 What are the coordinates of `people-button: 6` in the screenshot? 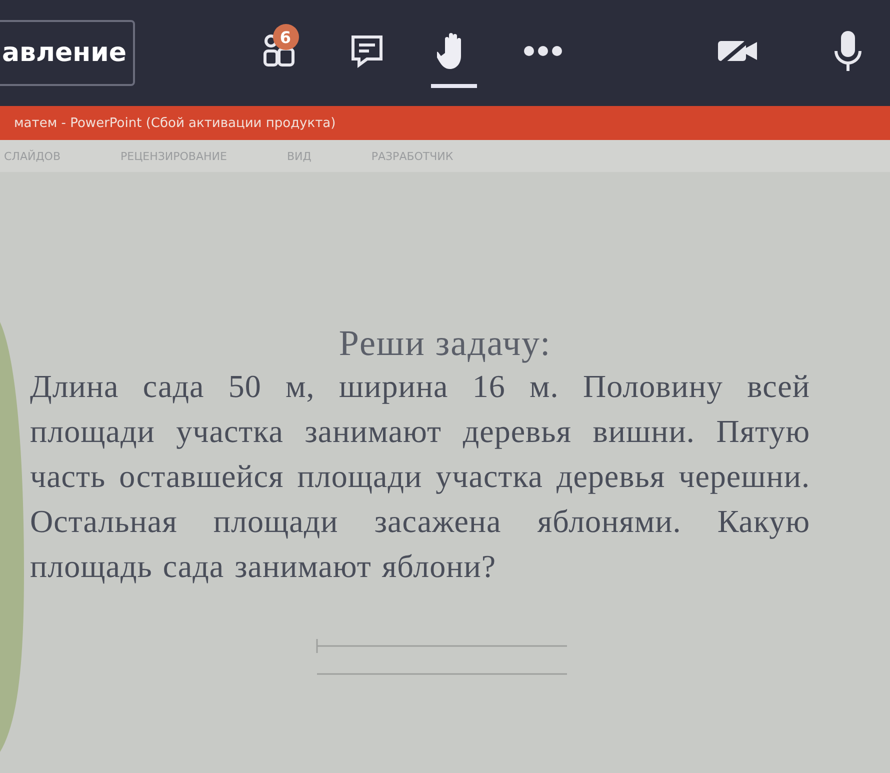 It's located at (278, 53).